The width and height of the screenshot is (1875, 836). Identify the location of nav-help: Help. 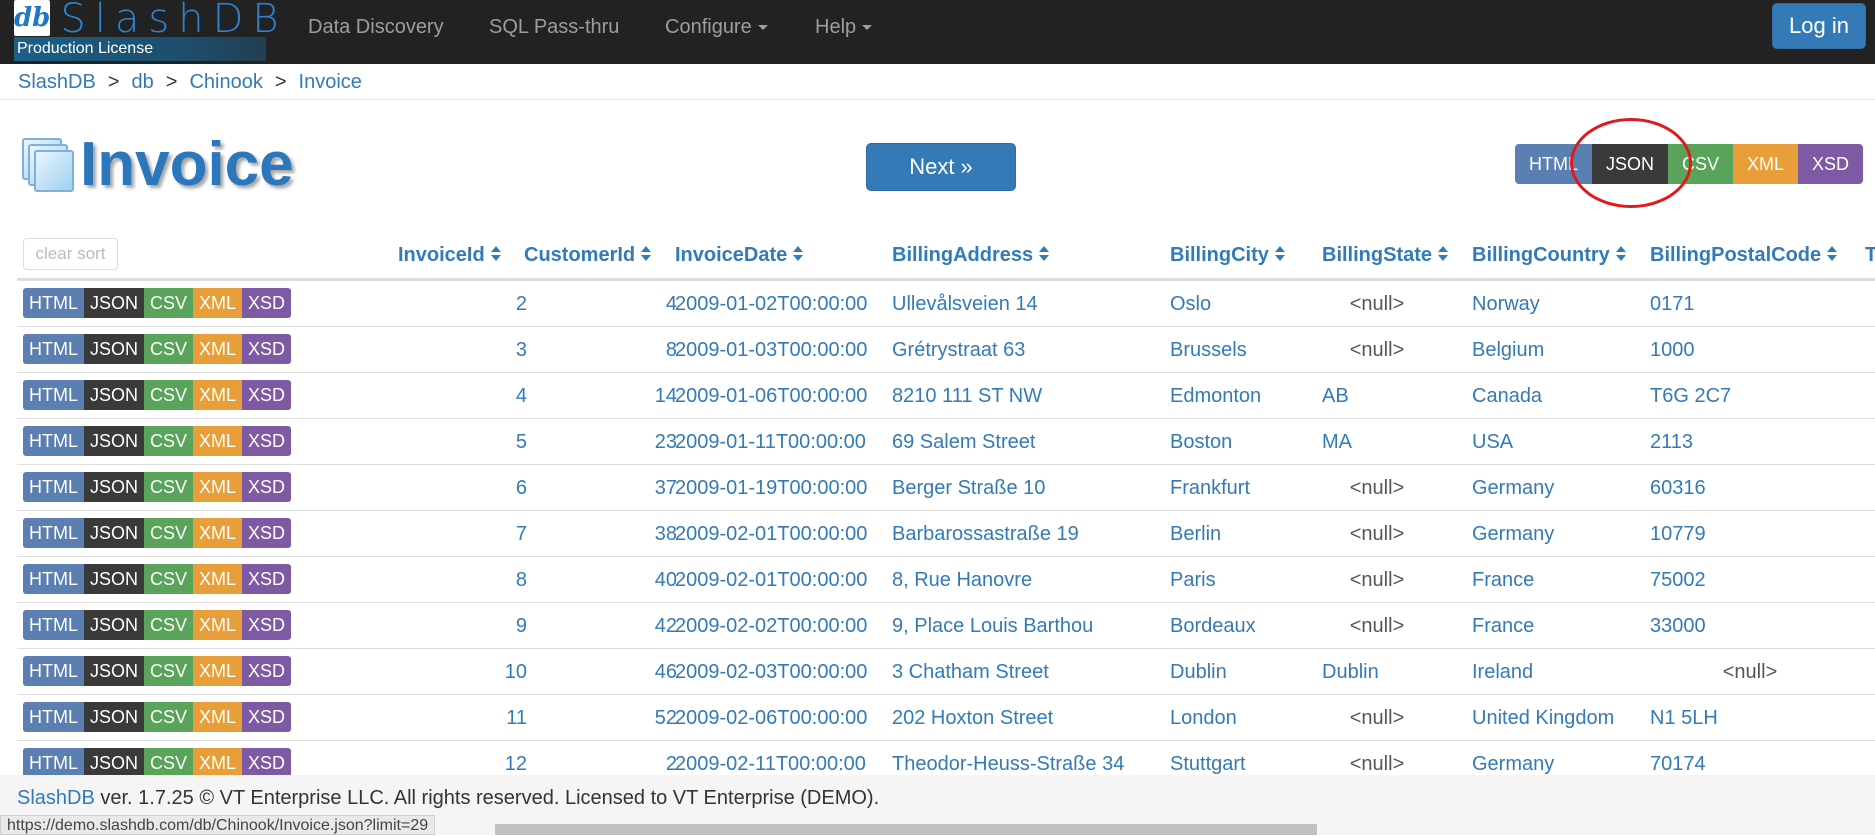
(844, 27).